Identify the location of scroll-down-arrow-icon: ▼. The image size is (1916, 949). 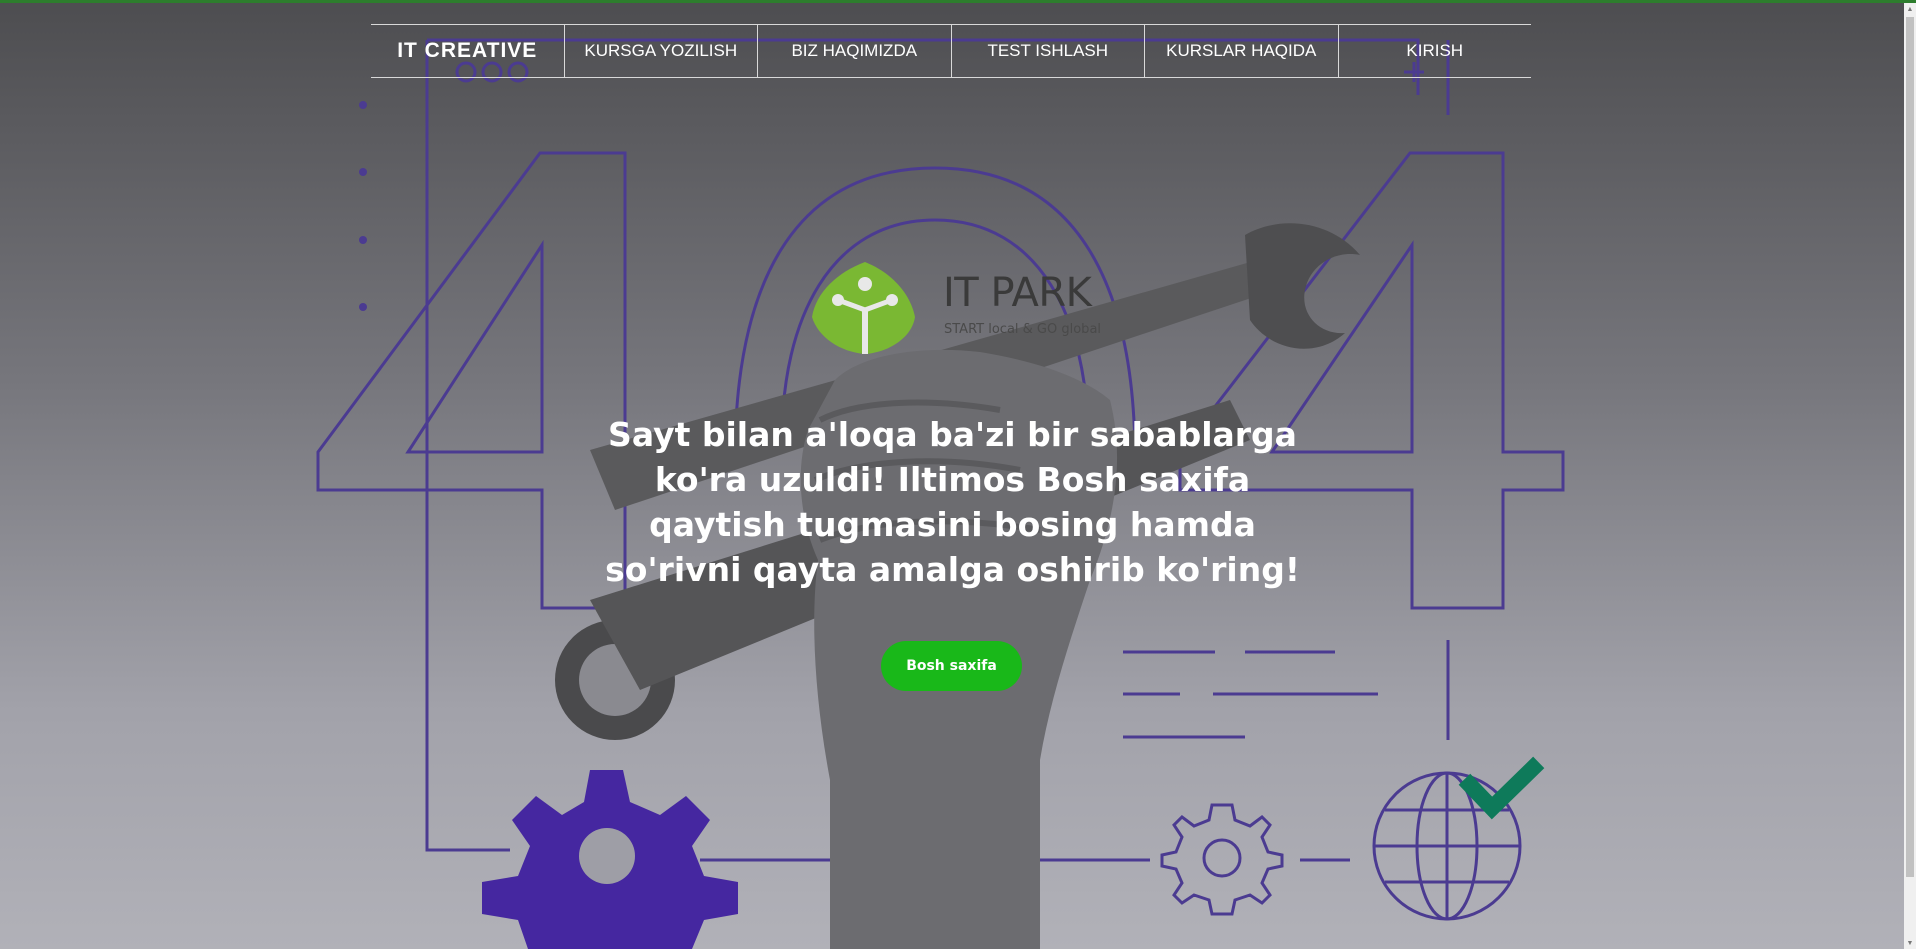
(1910, 943).